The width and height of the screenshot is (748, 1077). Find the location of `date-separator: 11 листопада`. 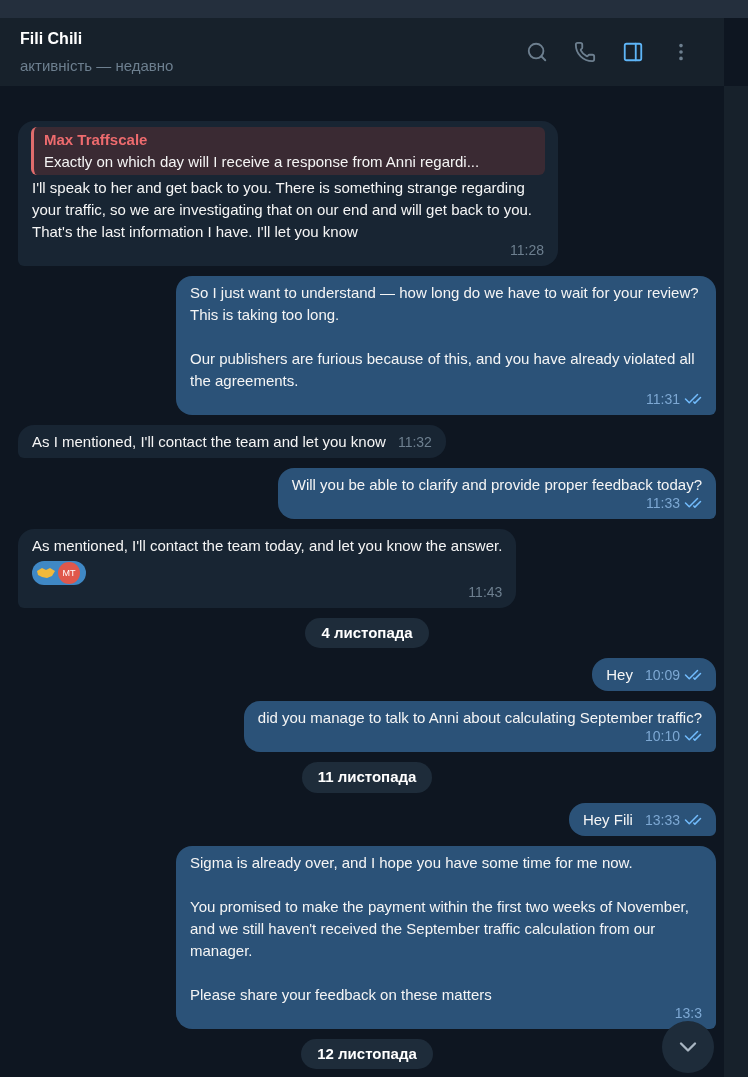

date-separator: 11 листопада is located at coordinates (367, 777).